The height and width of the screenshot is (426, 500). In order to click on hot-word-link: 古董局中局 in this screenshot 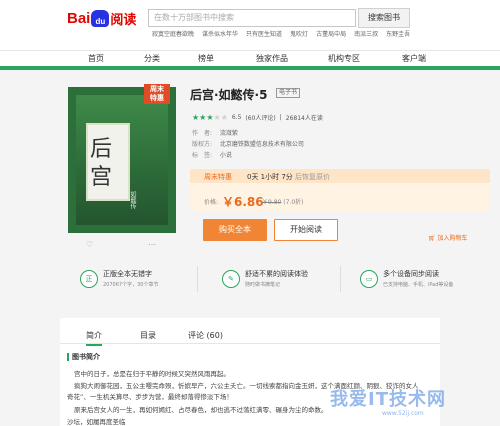, I will do `click(331, 33)`.